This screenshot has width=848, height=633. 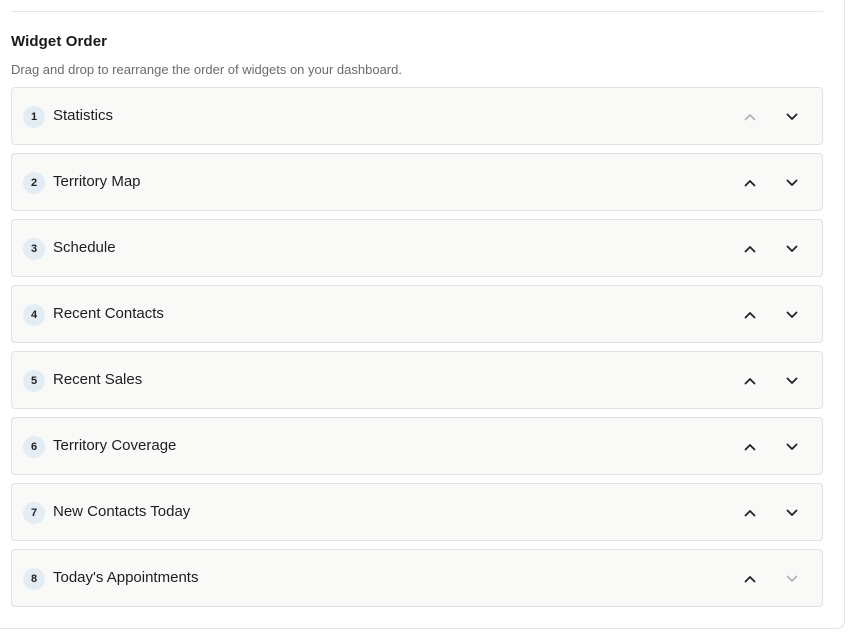 What do you see at coordinates (115, 445) in the screenshot?
I see `widget-label: Territory Coverage` at bounding box center [115, 445].